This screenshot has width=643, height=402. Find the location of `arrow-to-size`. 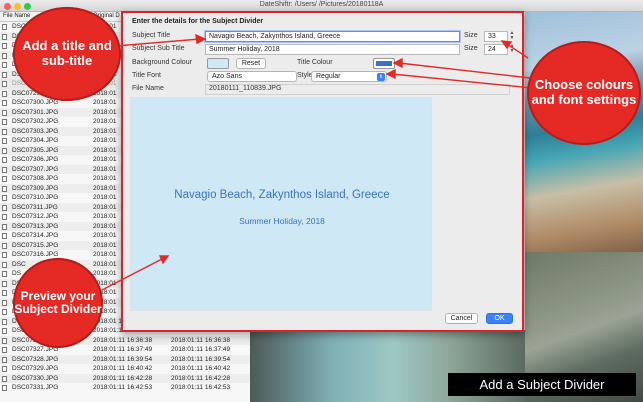

arrow-to-size is located at coordinates (517, 51).